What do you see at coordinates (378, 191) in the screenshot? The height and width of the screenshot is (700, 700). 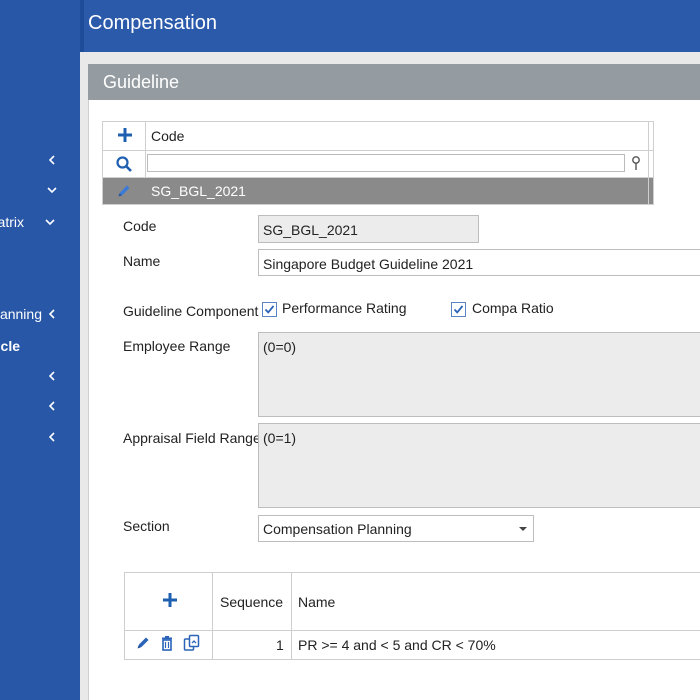 I see `grid-selected-row: SG_BGL_2021` at bounding box center [378, 191].